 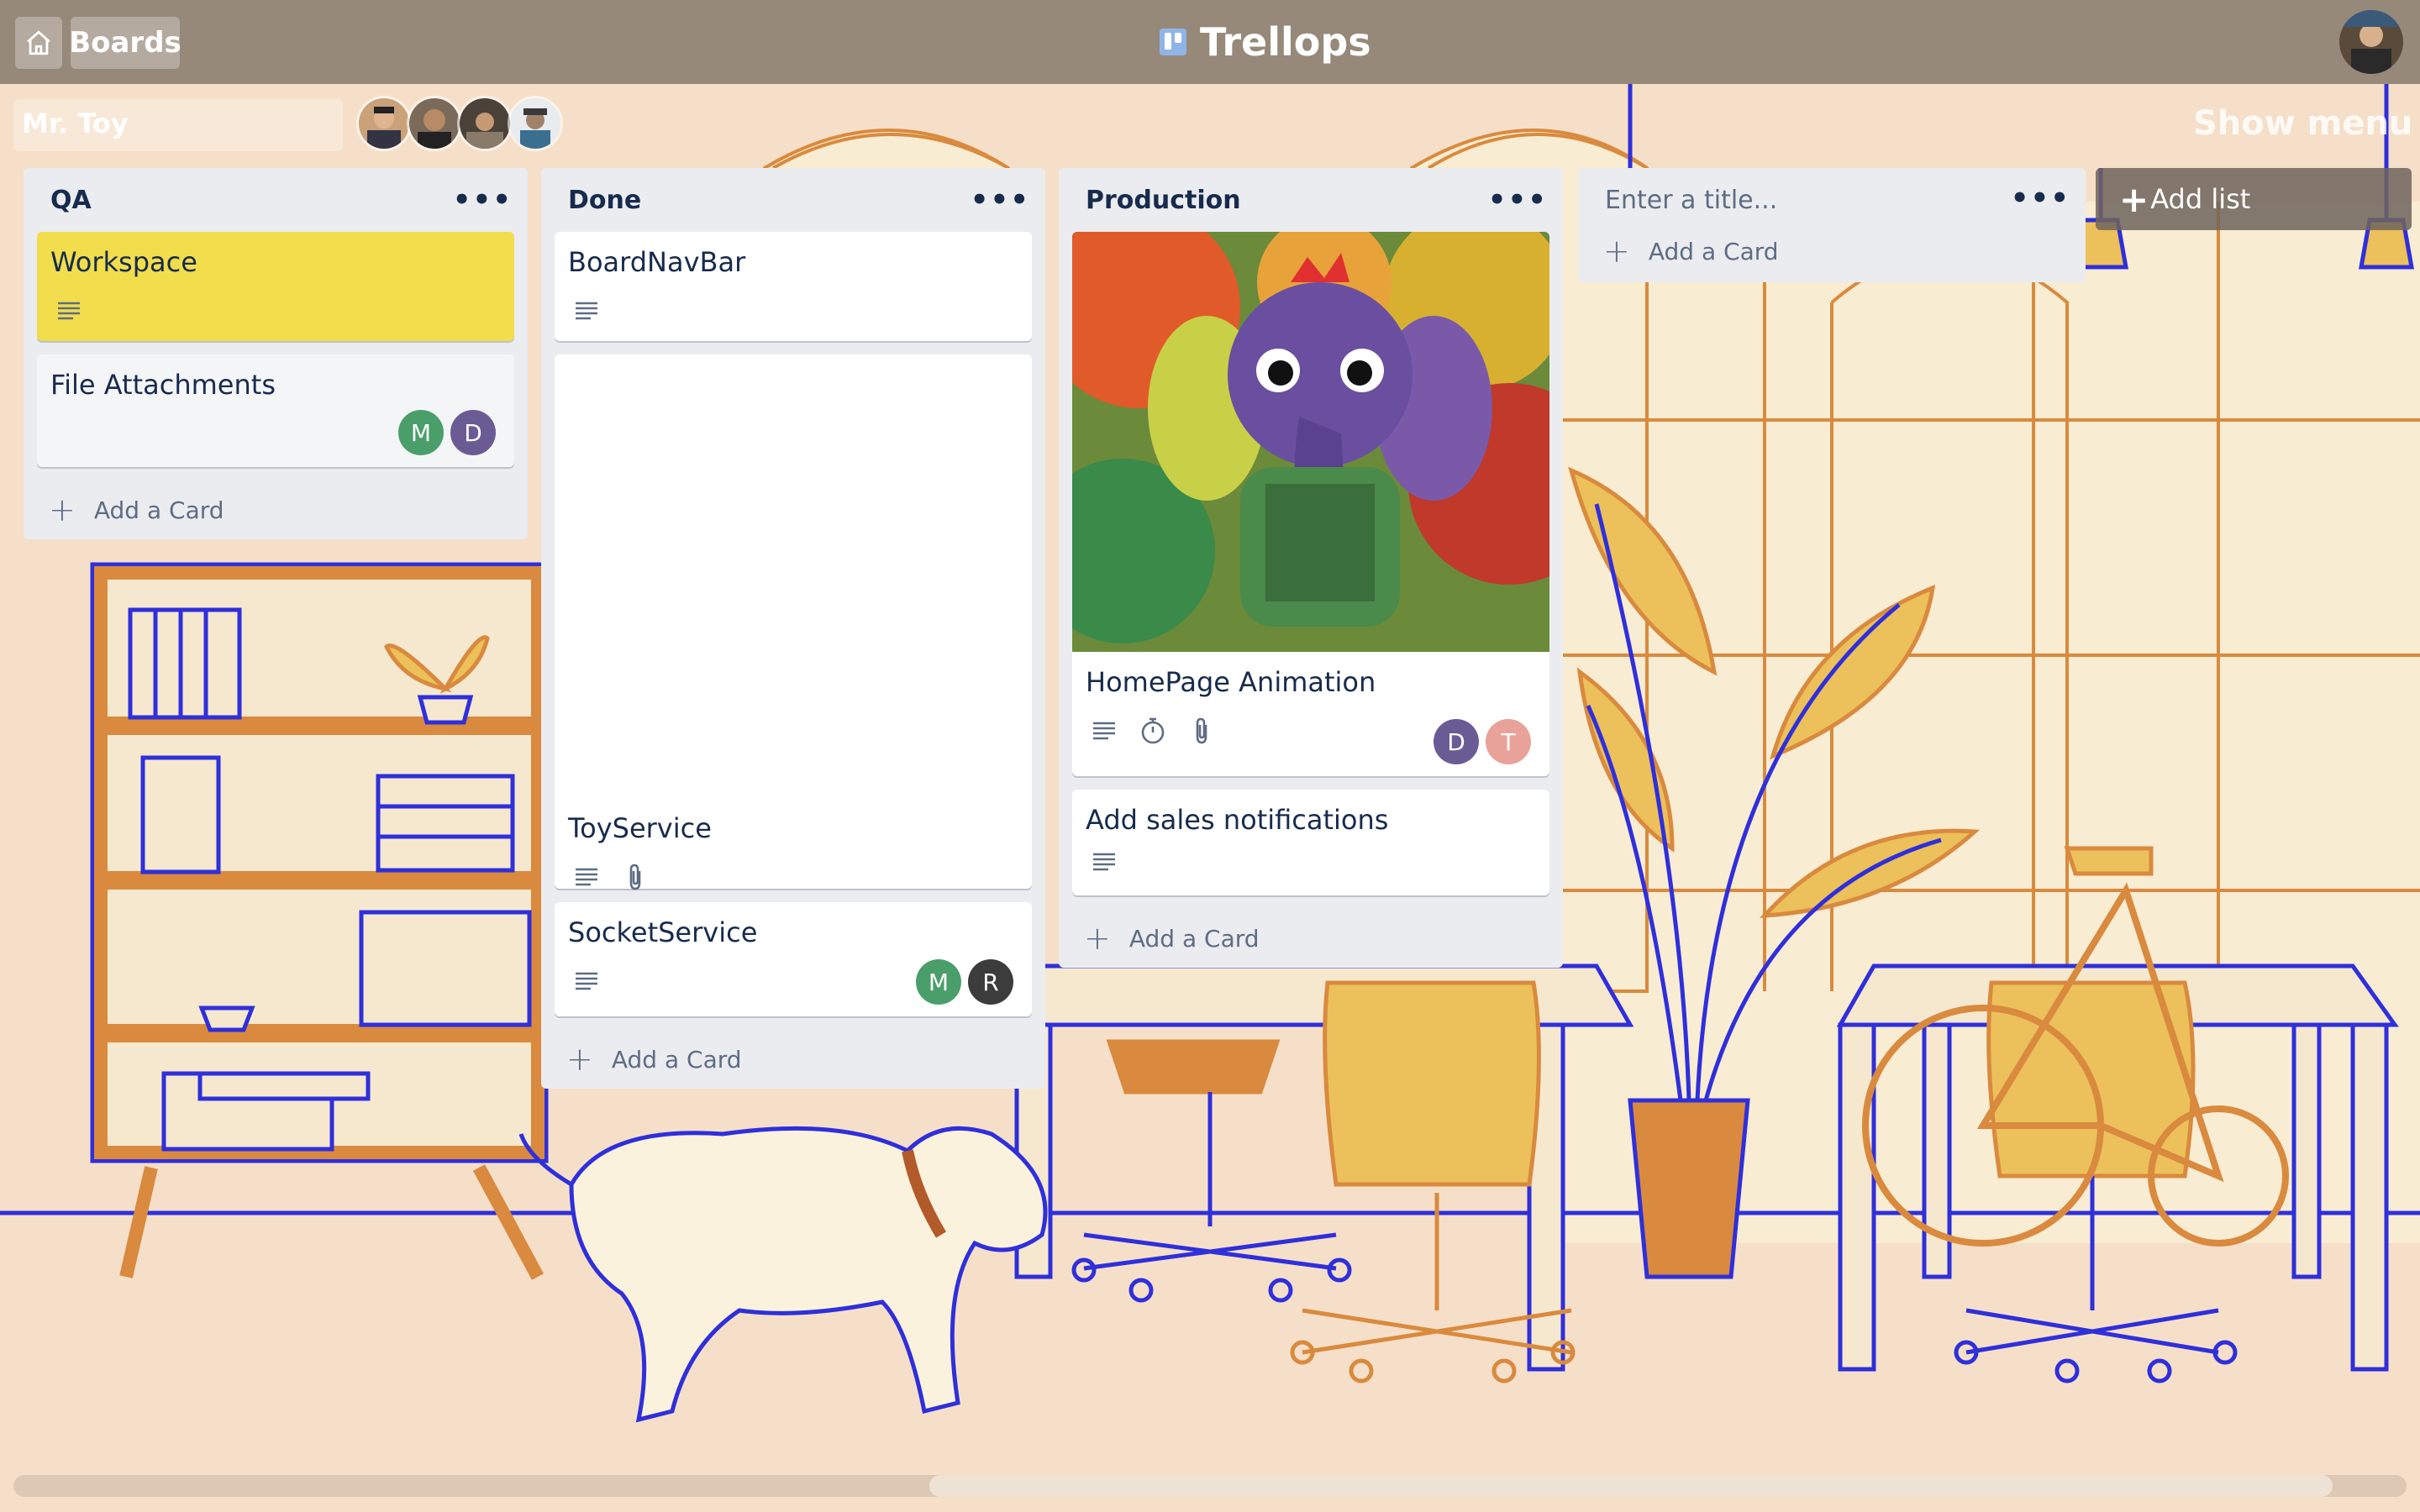 What do you see at coordinates (1311, 442) in the screenshot?
I see `card-cover-image` at bounding box center [1311, 442].